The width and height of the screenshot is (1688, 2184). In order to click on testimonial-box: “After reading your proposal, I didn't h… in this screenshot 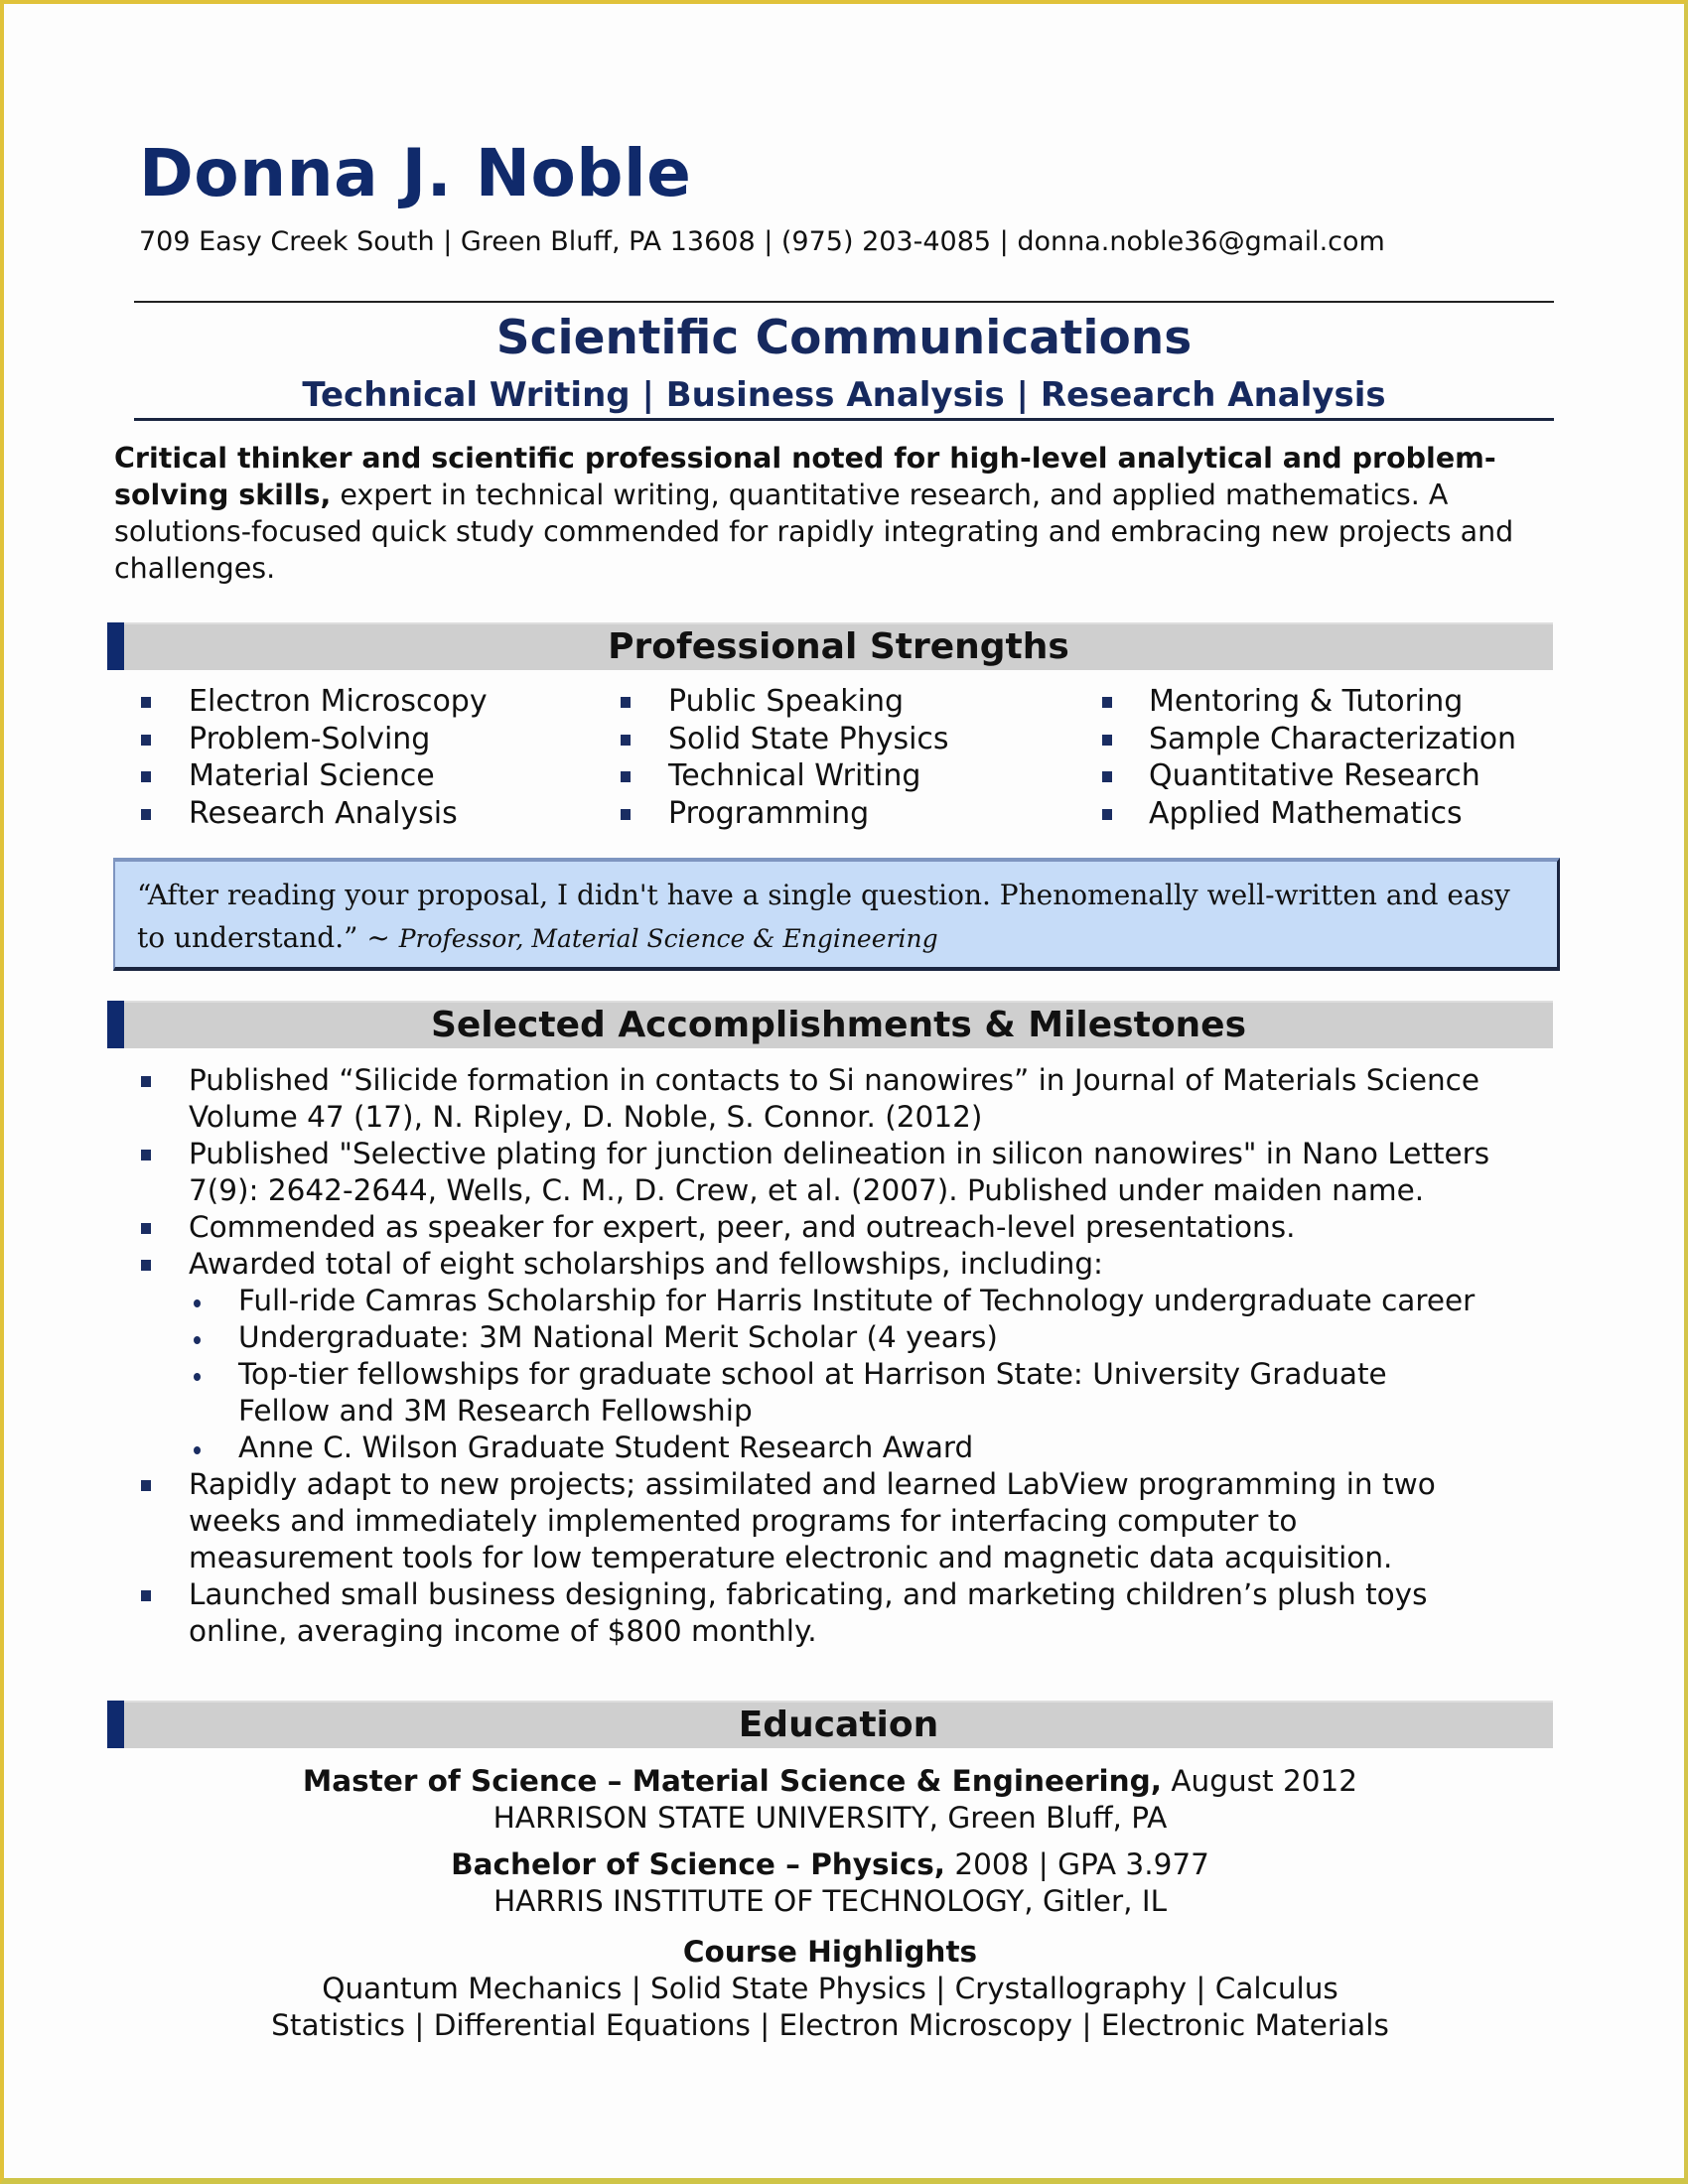, I will do `click(836, 914)`.